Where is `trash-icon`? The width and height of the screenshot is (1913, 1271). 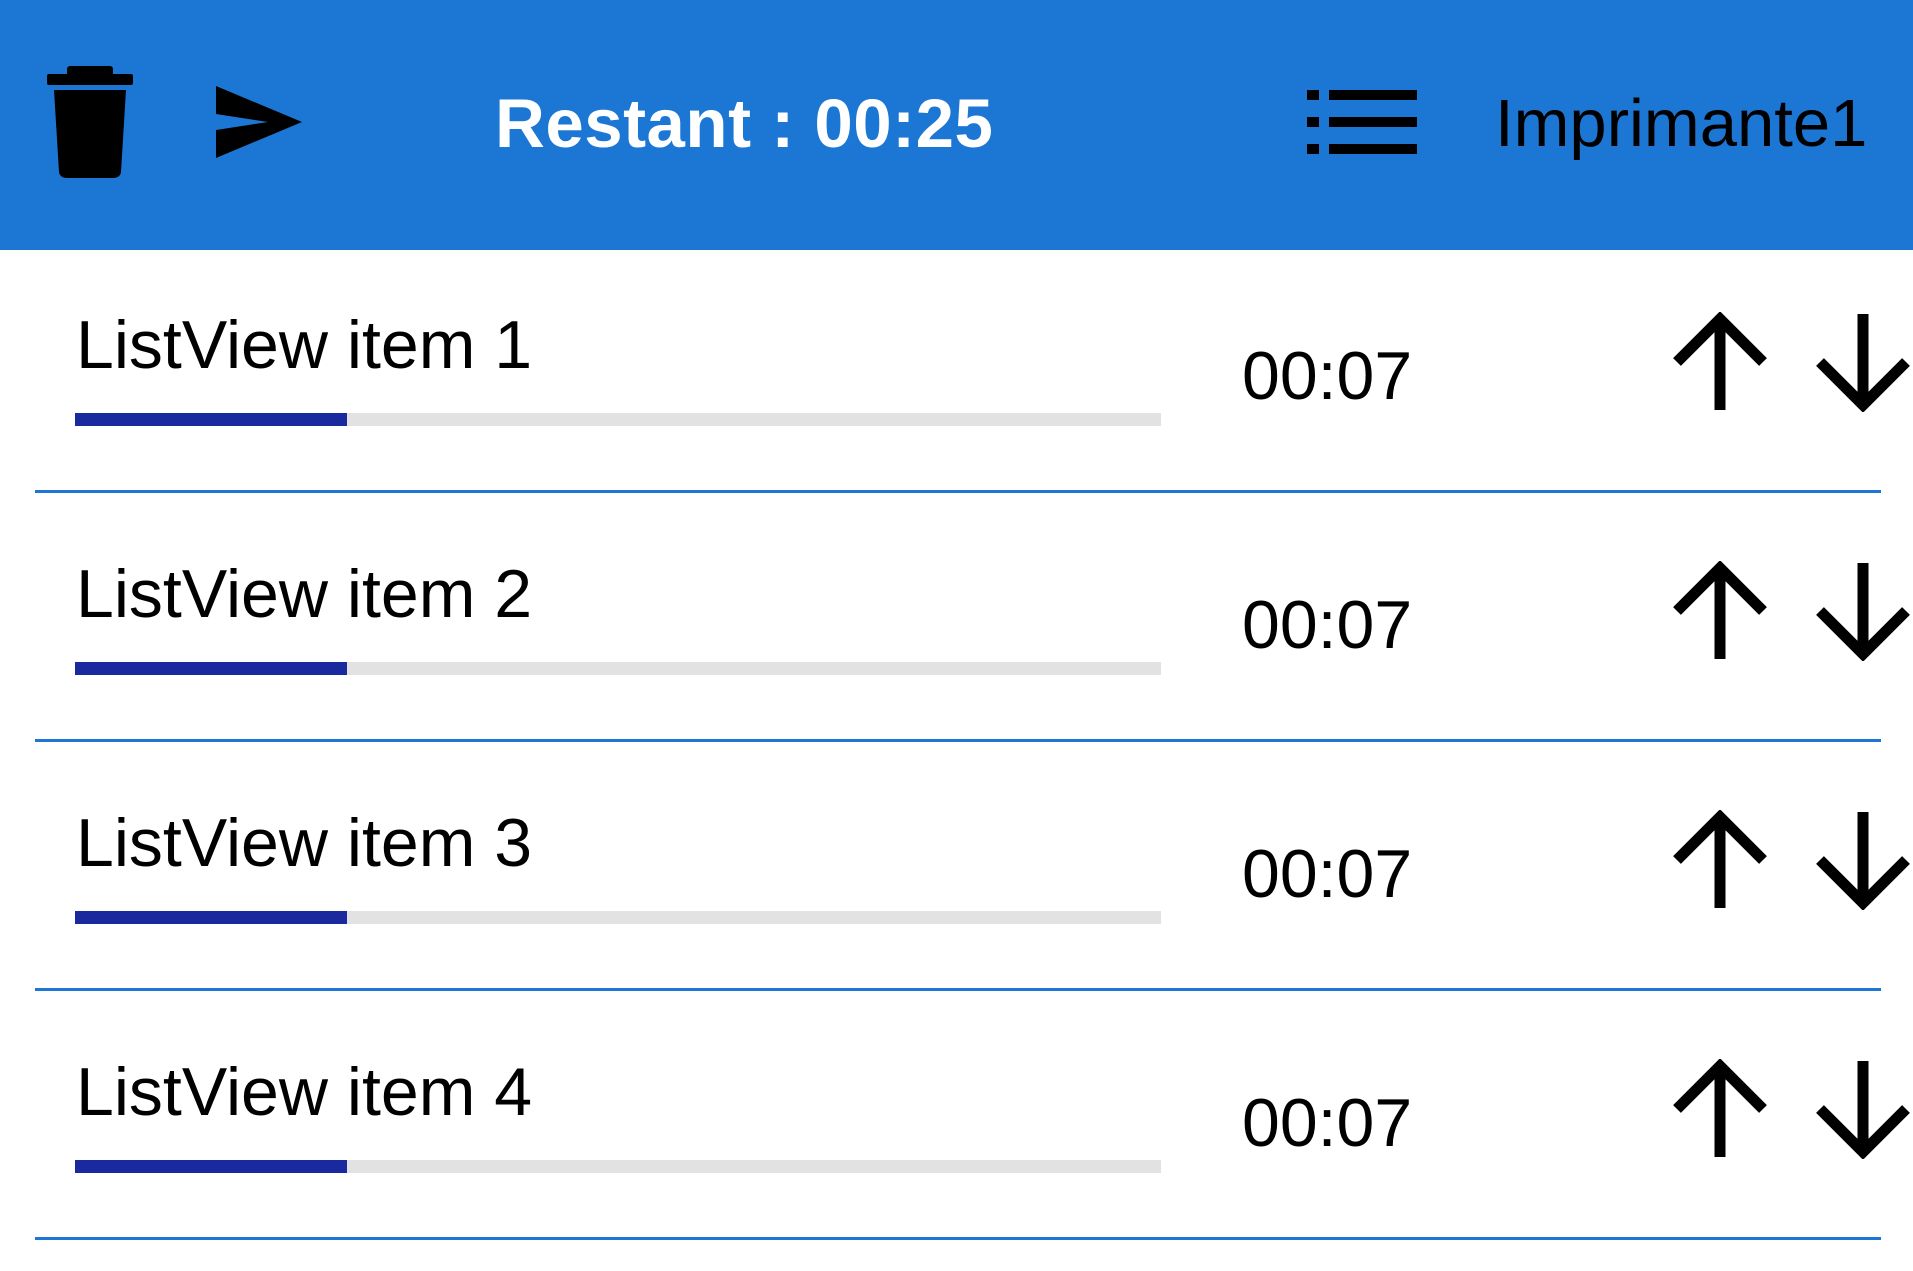
trash-icon is located at coordinates (90, 122).